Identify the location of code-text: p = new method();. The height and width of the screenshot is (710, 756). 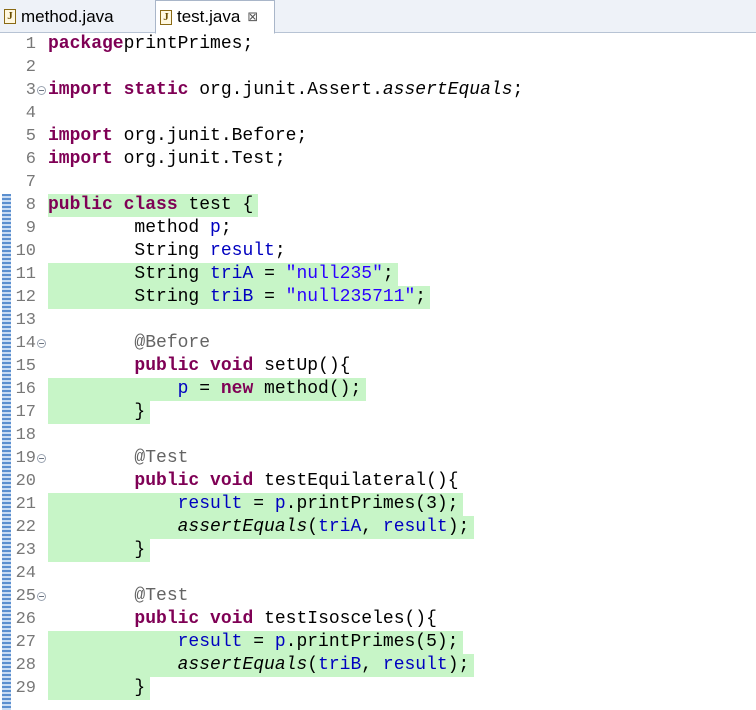
(269, 389).